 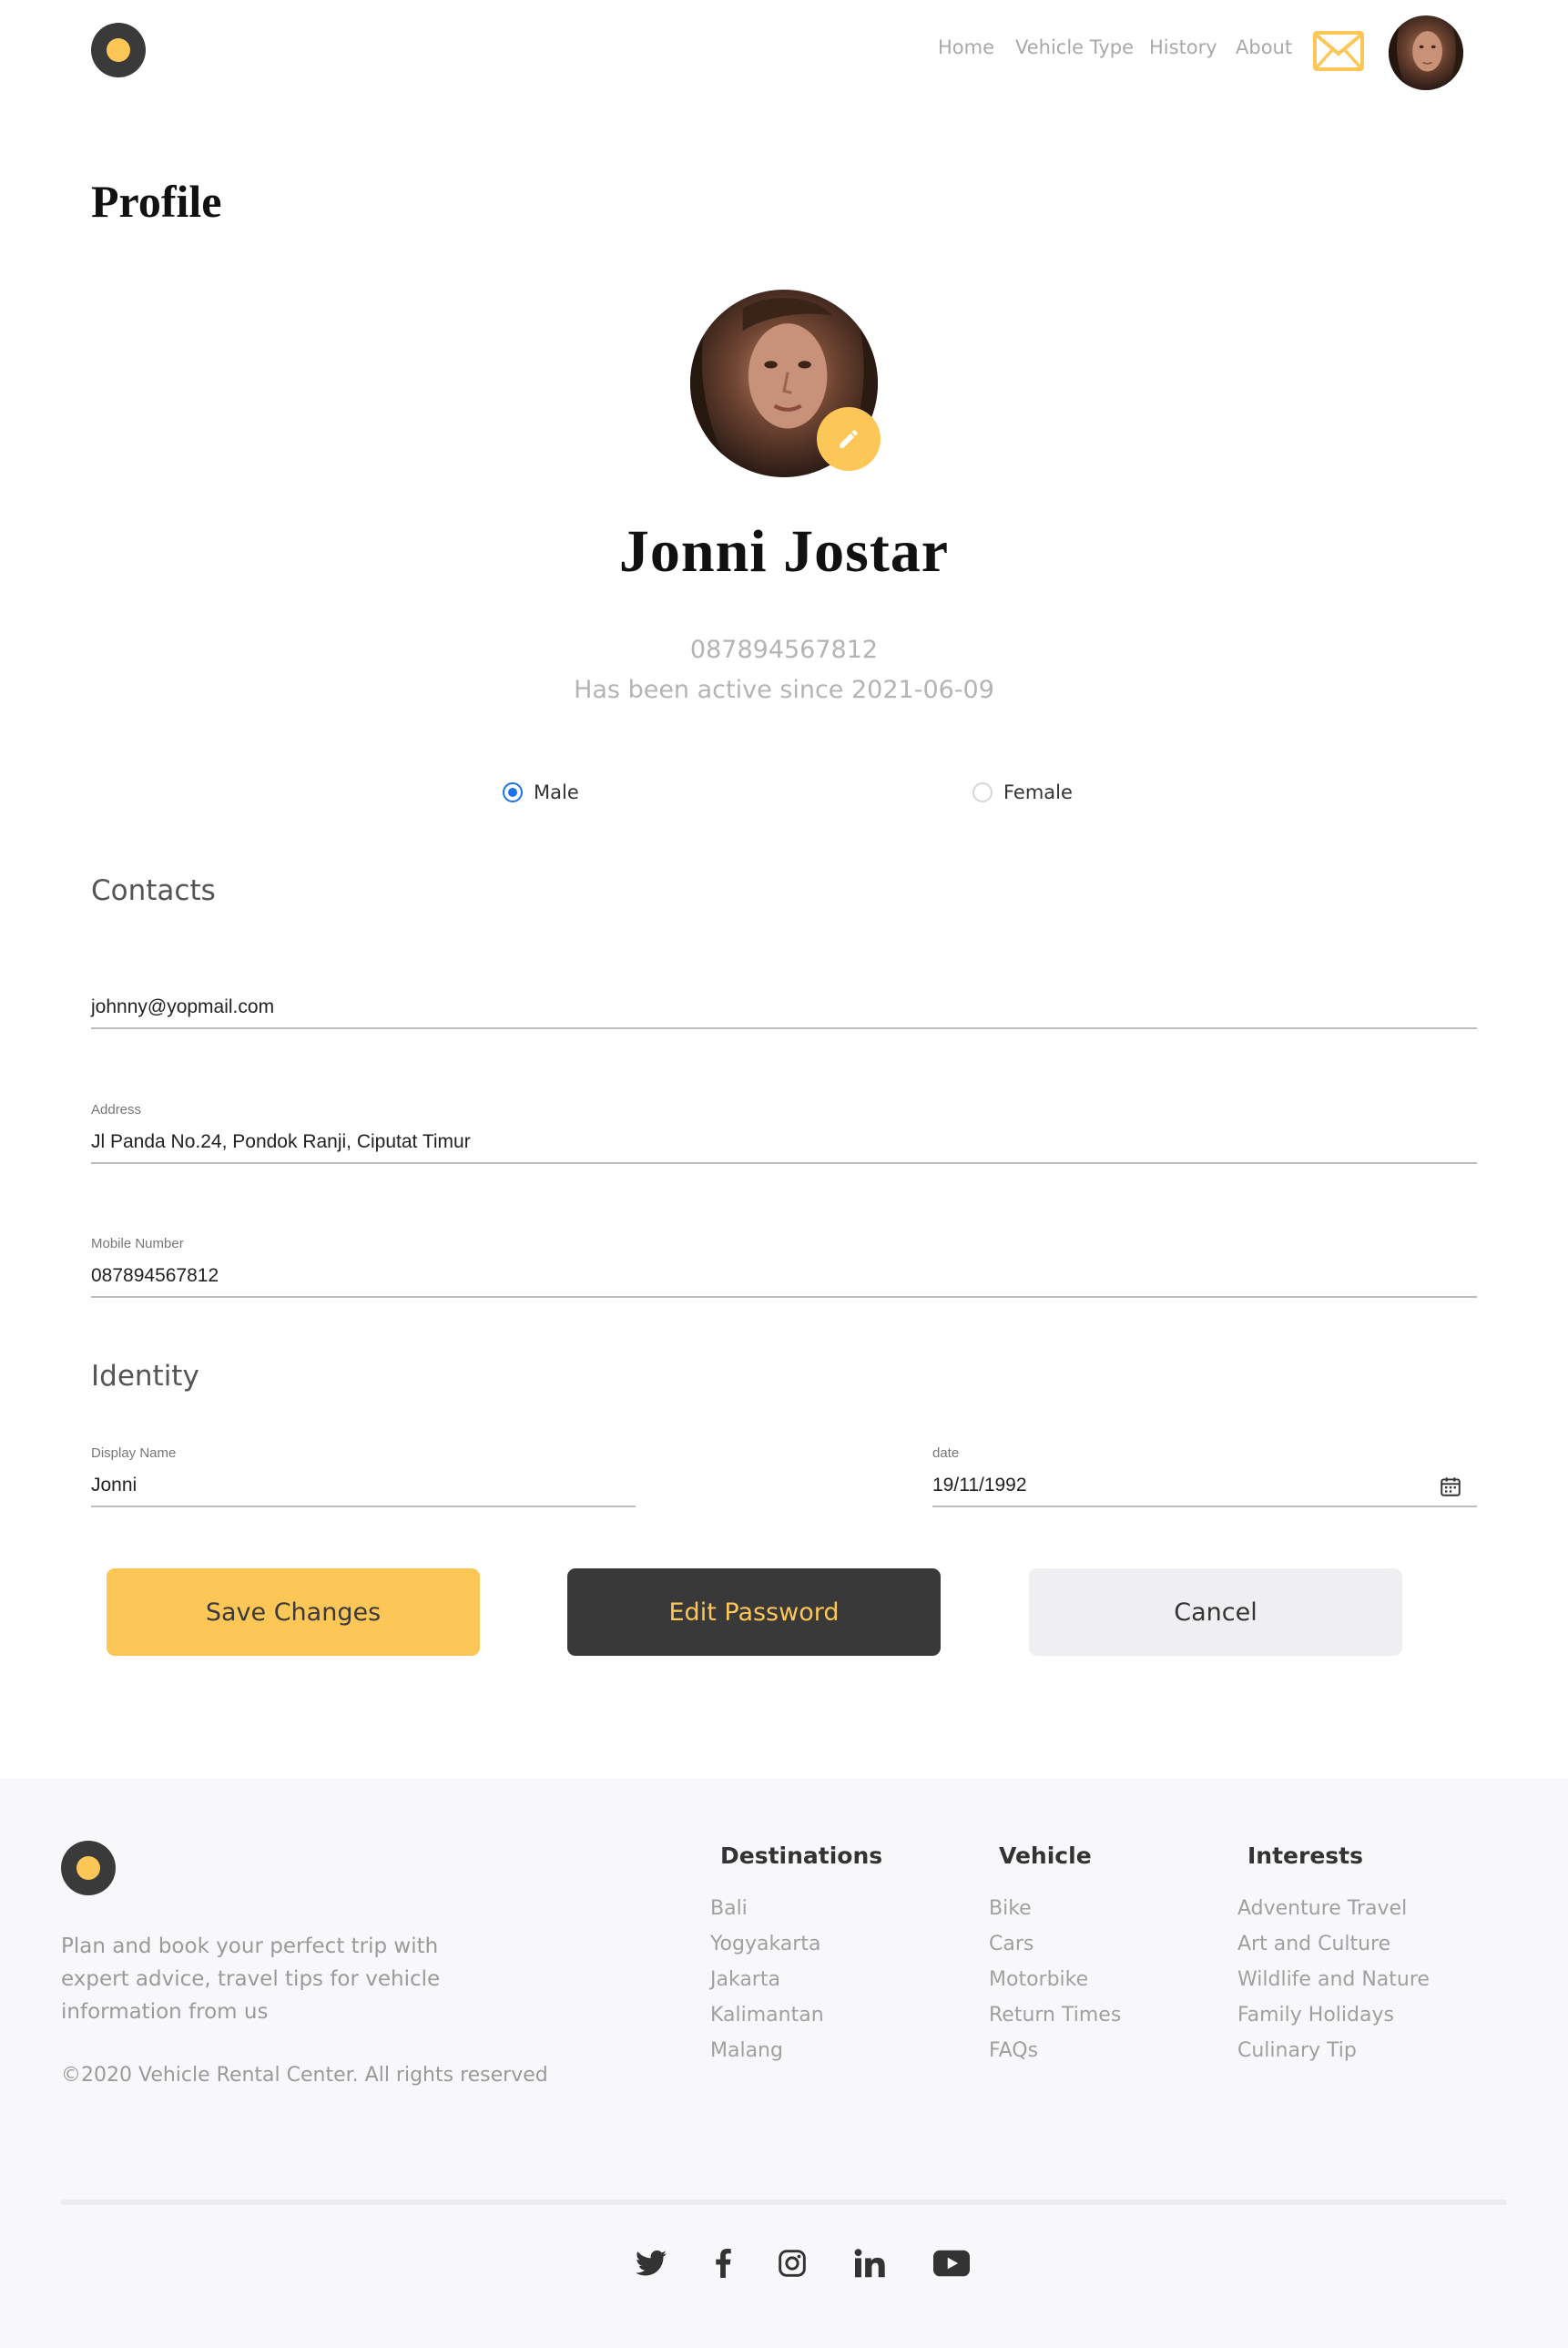 I want to click on footer-divider, so click(x=784, y=2202).